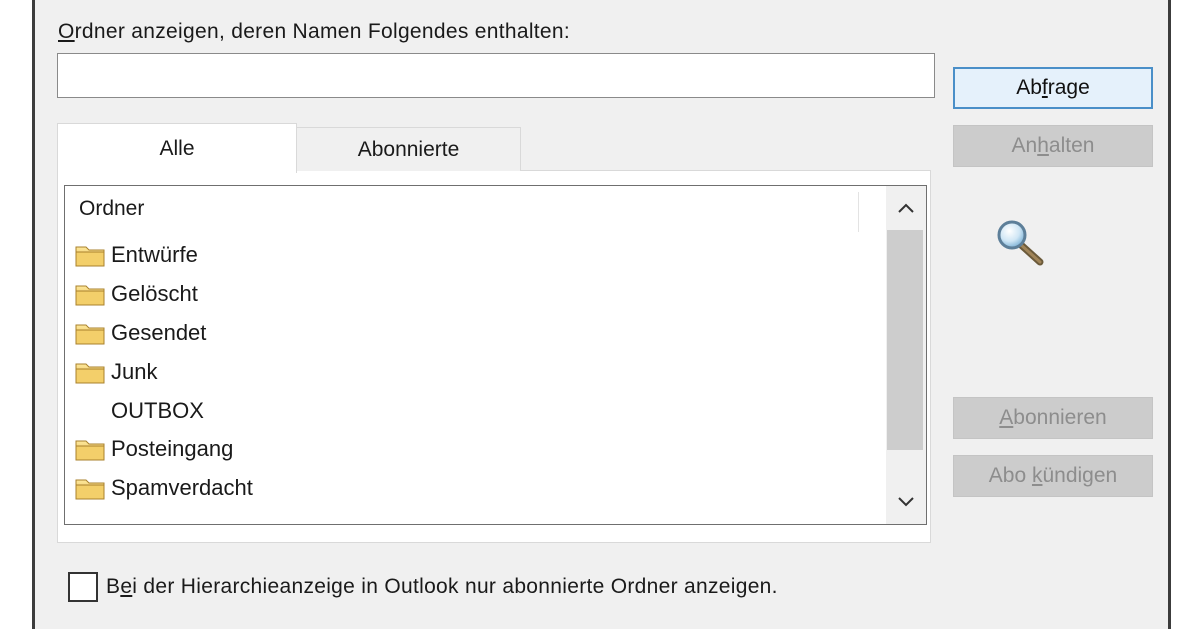 This screenshot has width=1200, height=629. I want to click on tab-subscribed: Abonnierte, so click(408, 149).